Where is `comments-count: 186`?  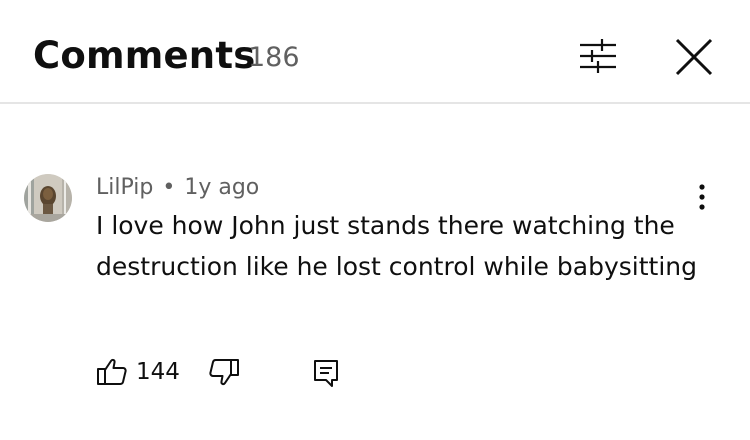
comments-count: 186 is located at coordinates (274, 57).